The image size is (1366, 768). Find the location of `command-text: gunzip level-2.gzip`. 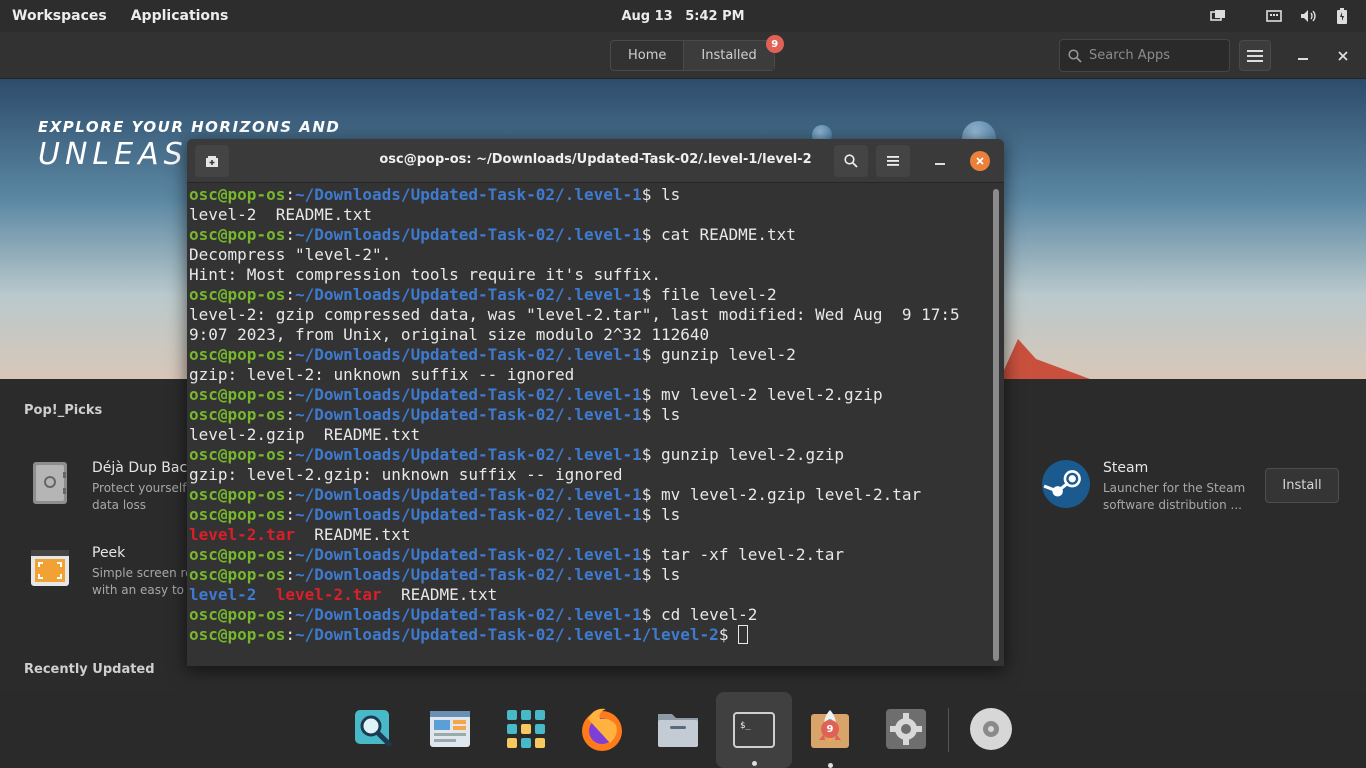

command-text: gunzip level-2.gzip is located at coordinates (753, 454).